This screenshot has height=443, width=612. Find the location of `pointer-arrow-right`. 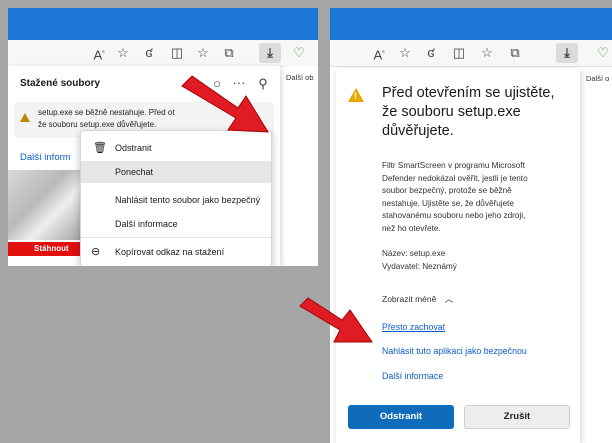

pointer-arrow-right is located at coordinates (336, 320).